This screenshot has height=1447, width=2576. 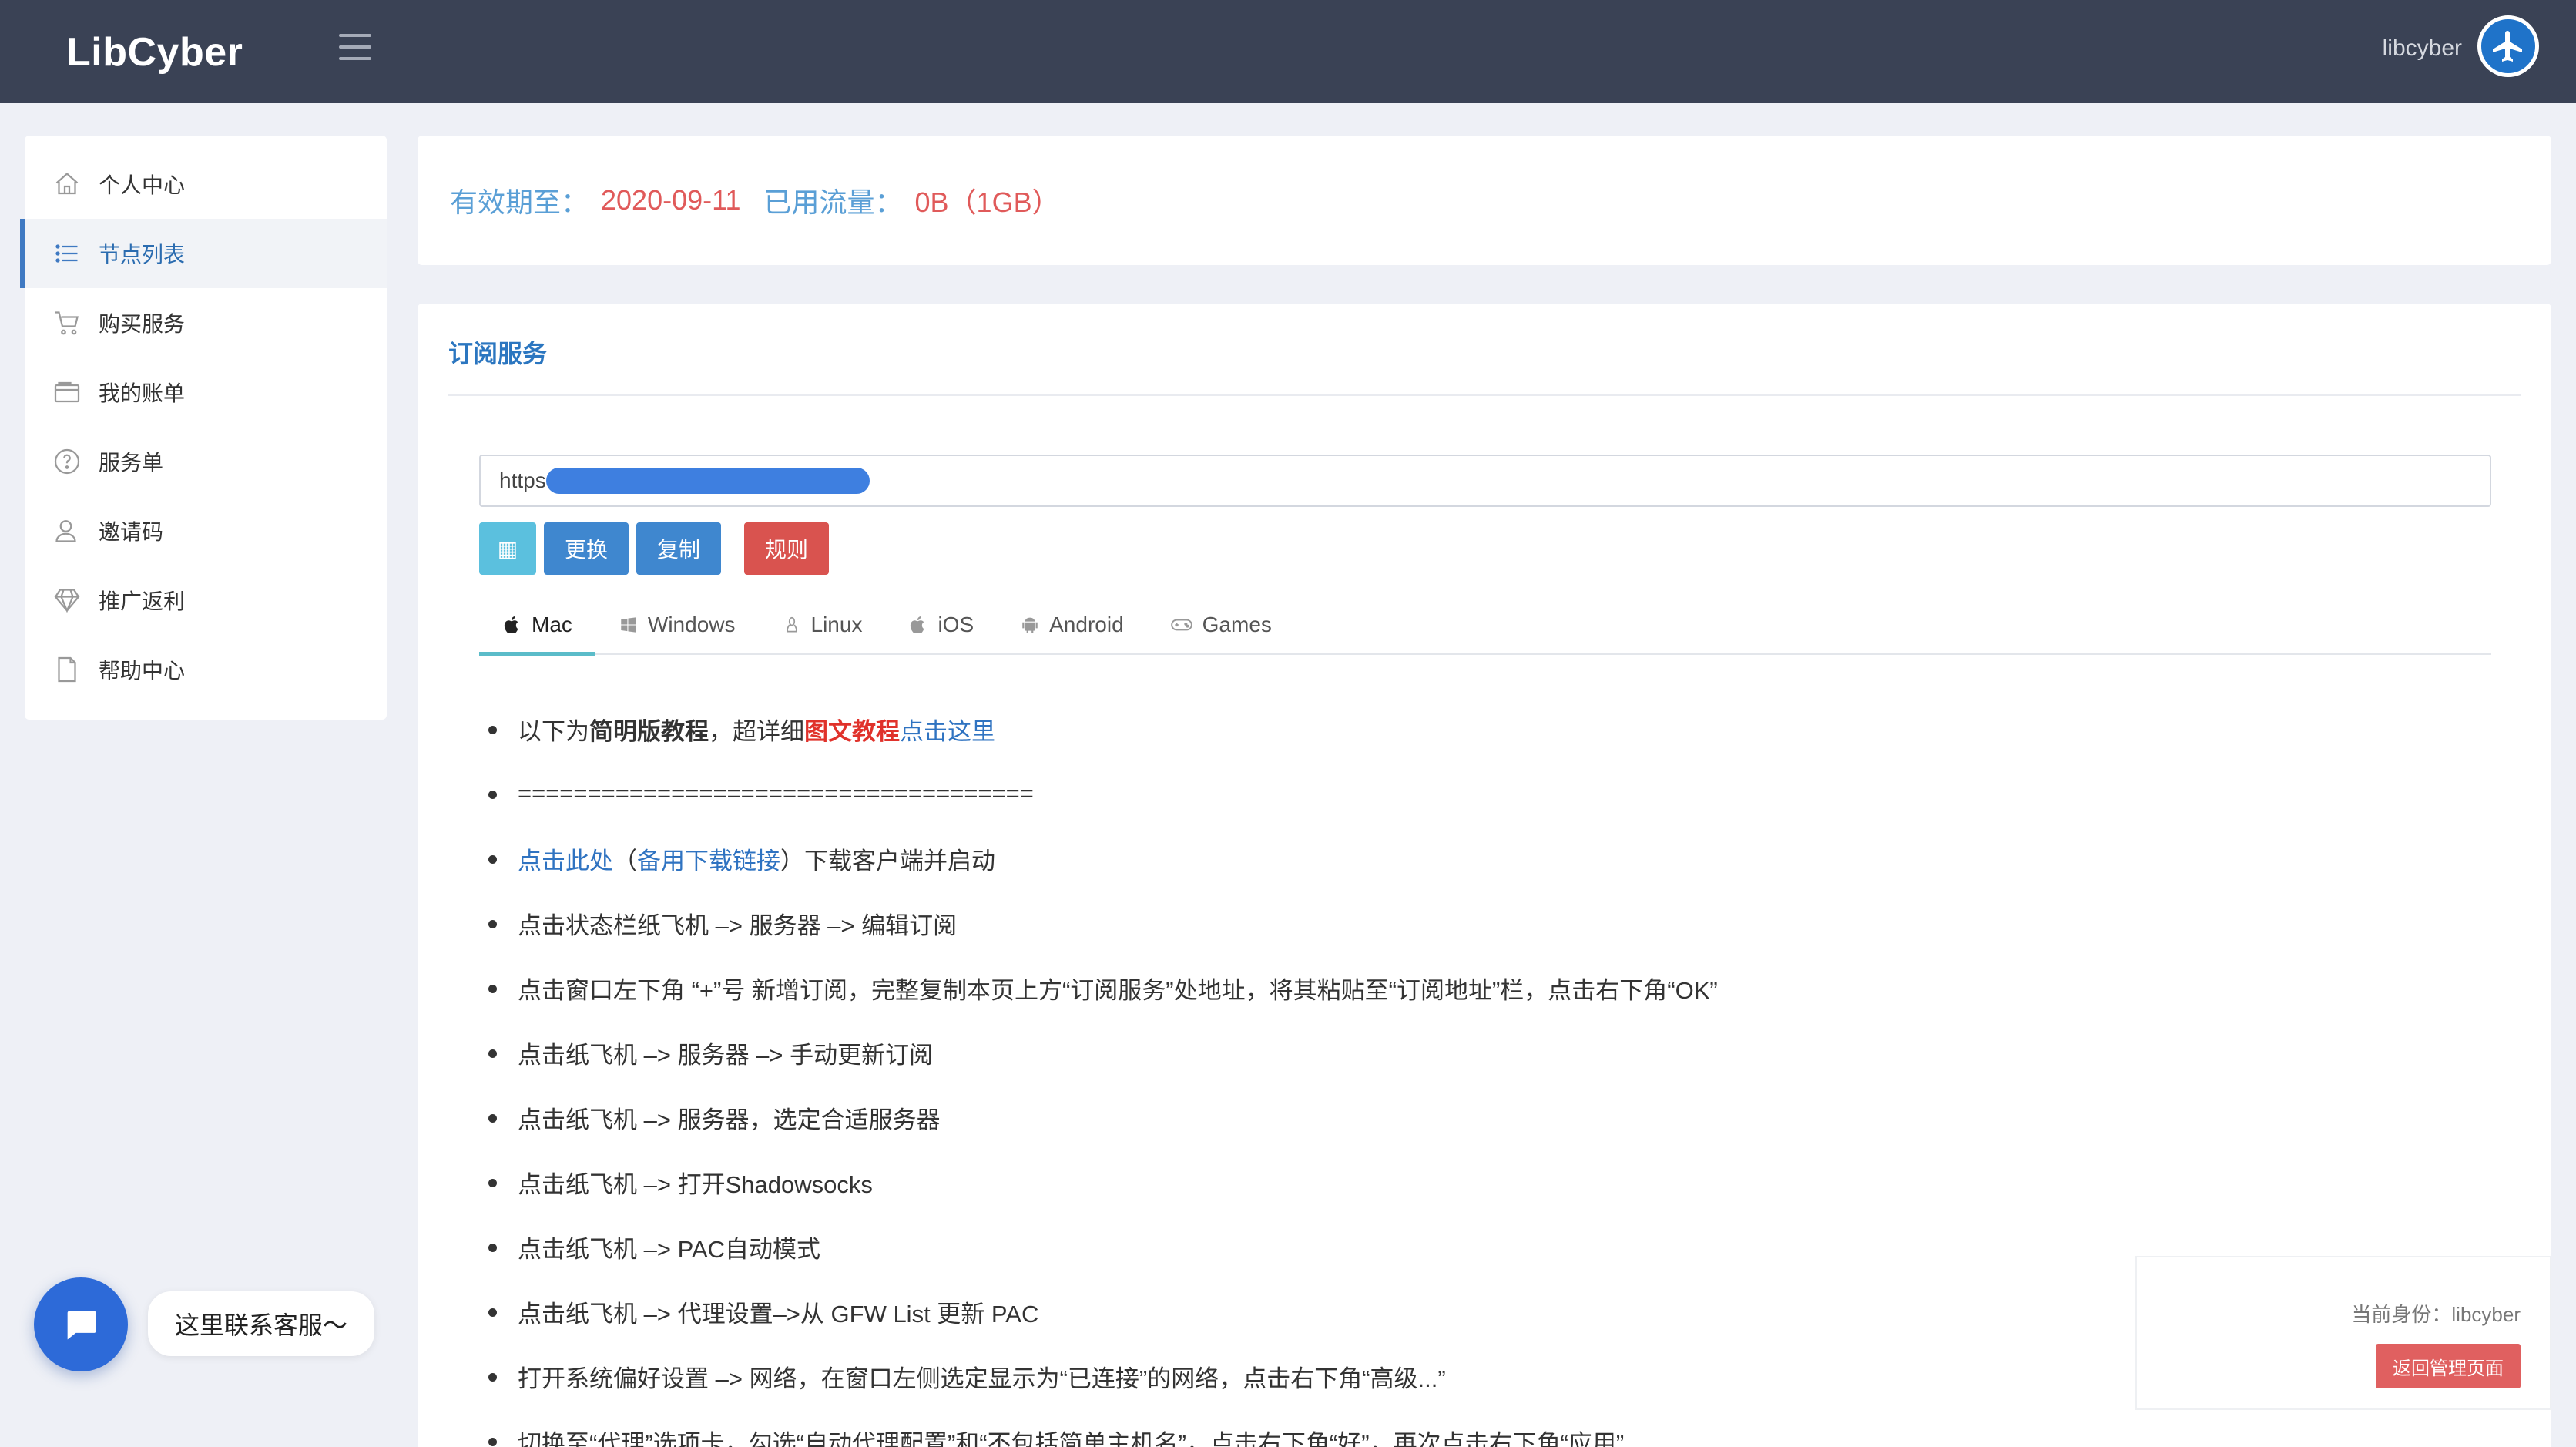 I want to click on account-info-card: 有效期至： 2020-09-11 已用流量： 0B（1GB）, so click(x=1484, y=201).